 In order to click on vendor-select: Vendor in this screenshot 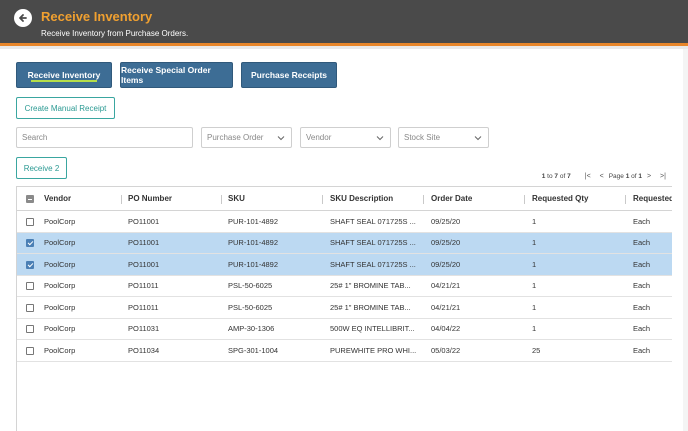, I will do `click(345, 137)`.